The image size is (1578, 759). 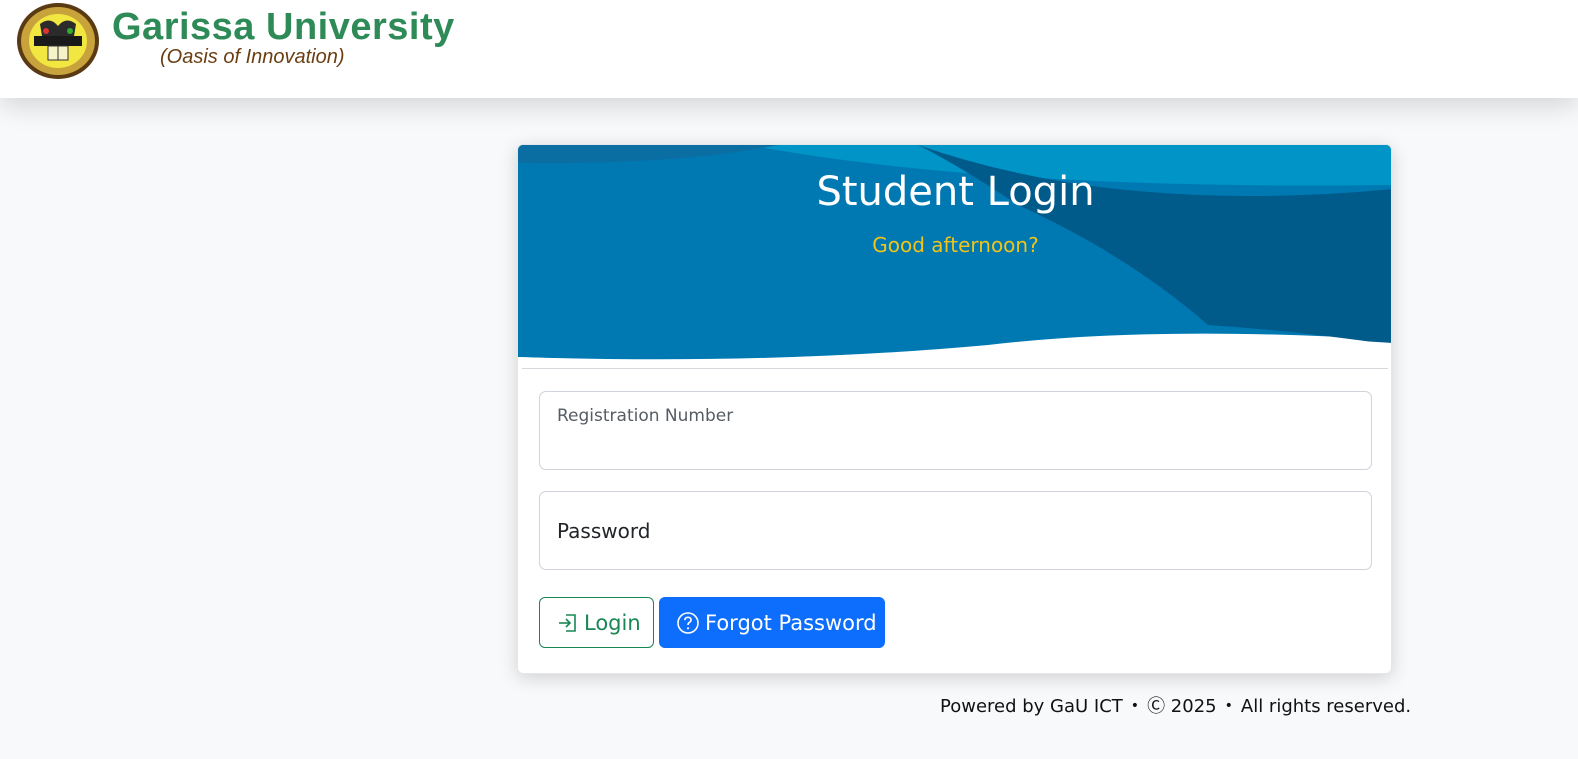 I want to click on site-header: Garissa University (Oasis of Innovation), so click(x=789, y=49).